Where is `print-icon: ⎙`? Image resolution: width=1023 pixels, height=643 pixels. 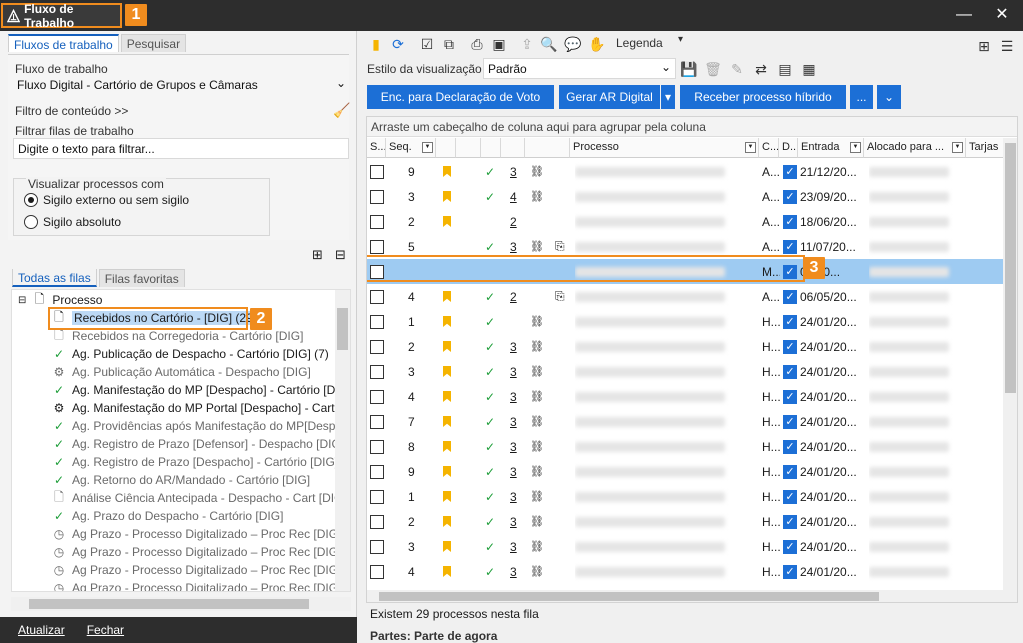
print-icon: ⎙ is located at coordinates (477, 44).